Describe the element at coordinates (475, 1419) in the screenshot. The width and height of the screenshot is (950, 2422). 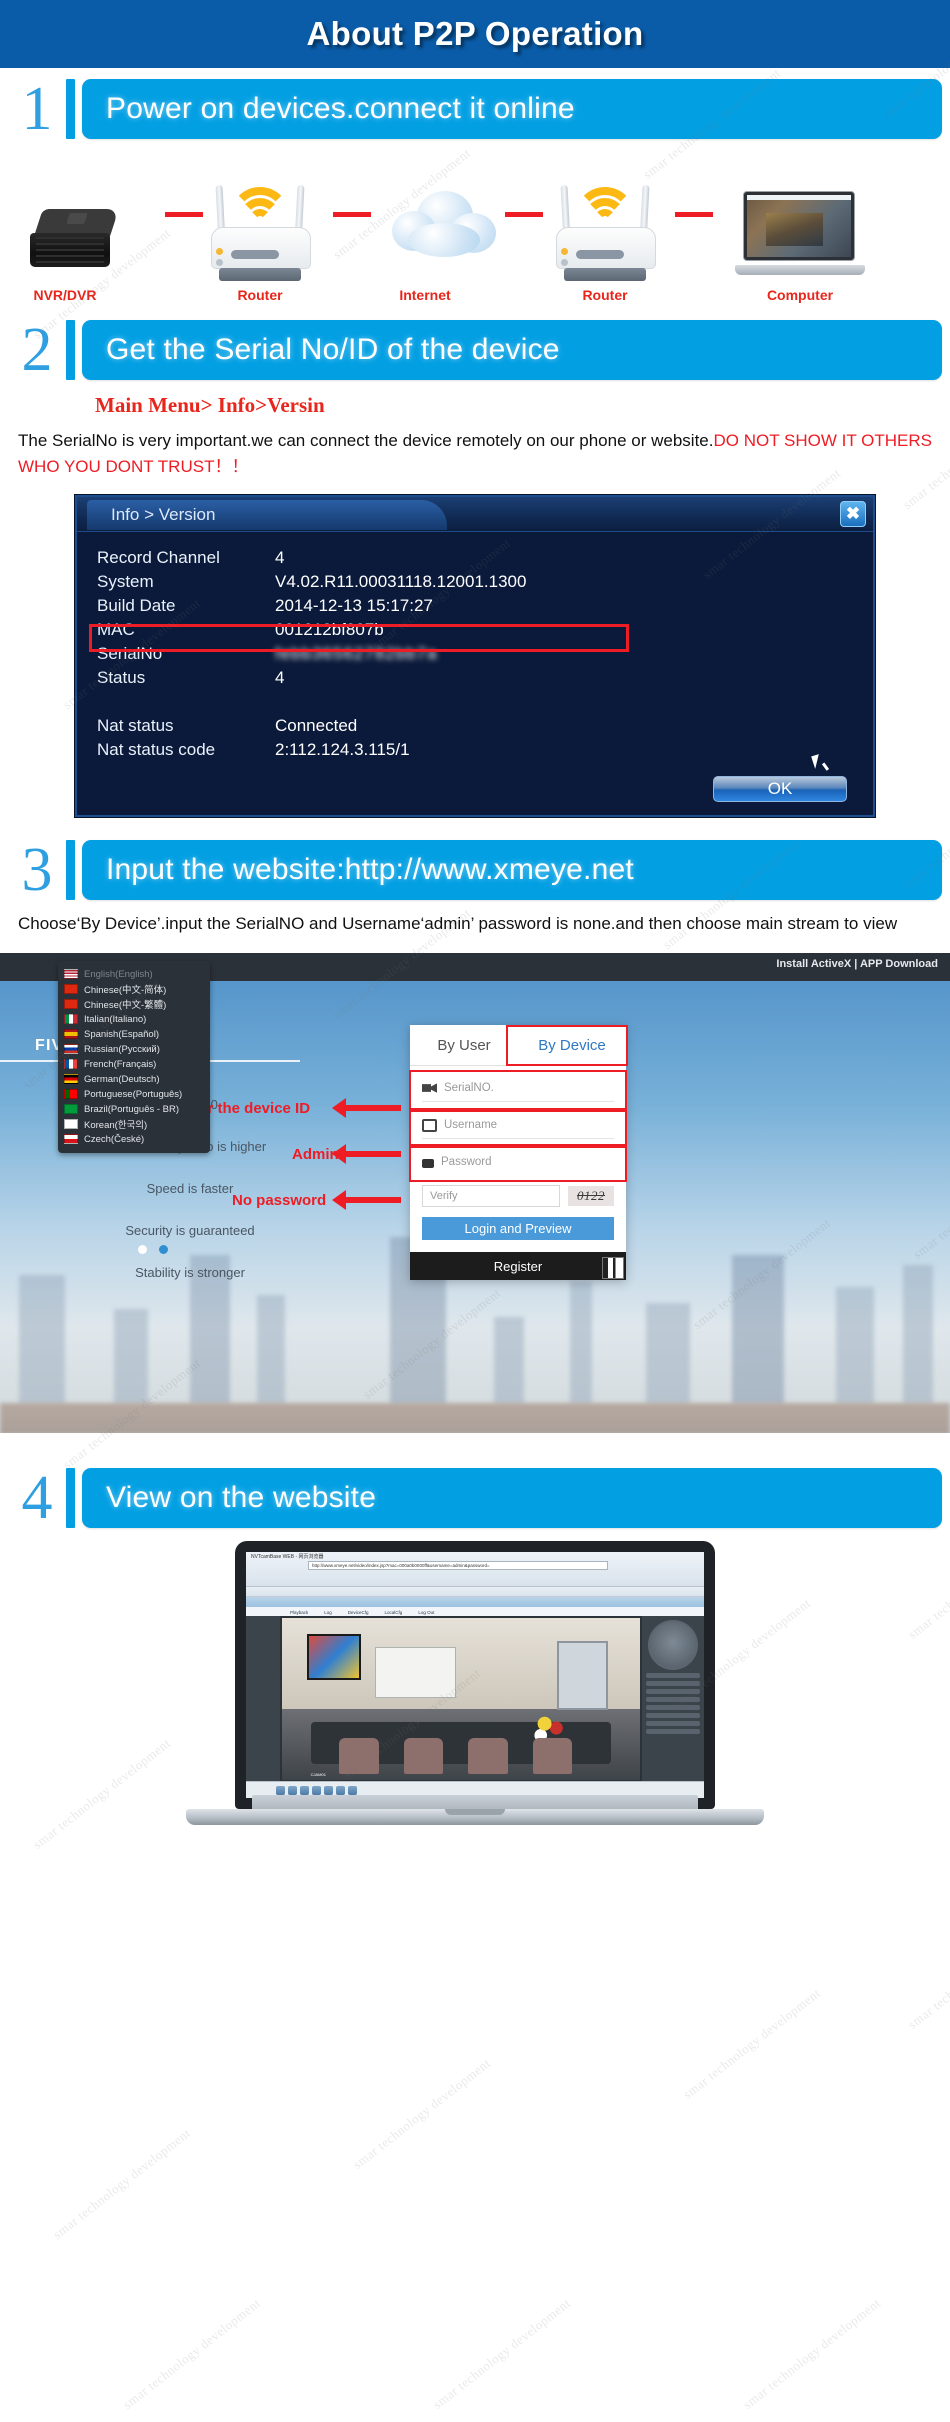
I see `ground-strip` at that location.